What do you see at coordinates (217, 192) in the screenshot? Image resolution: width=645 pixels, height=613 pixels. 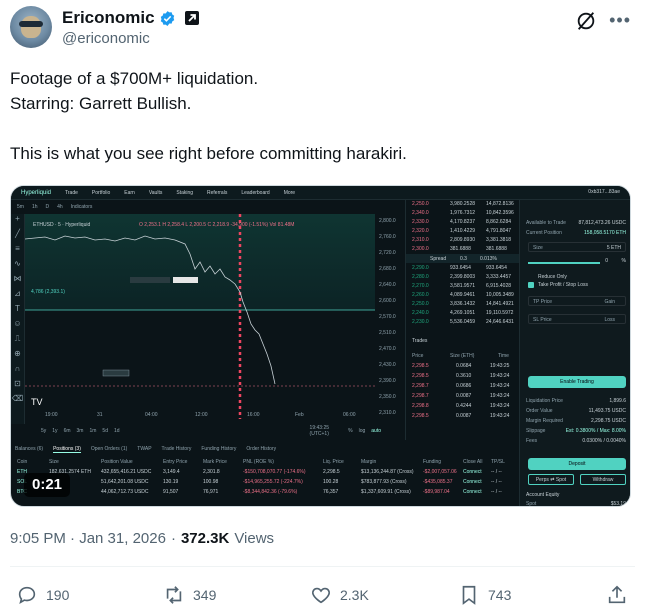 I see `nav-referrals: Referrals` at bounding box center [217, 192].